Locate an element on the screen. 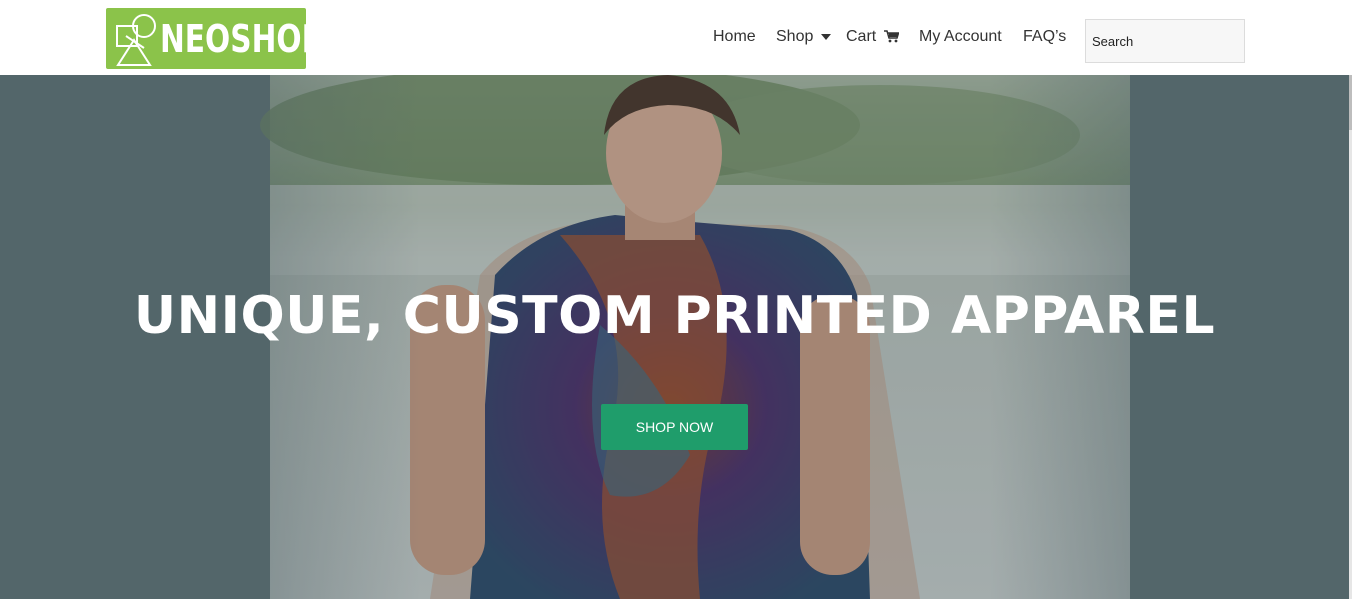  nav-my-account-label: My Account is located at coordinates (960, 36).